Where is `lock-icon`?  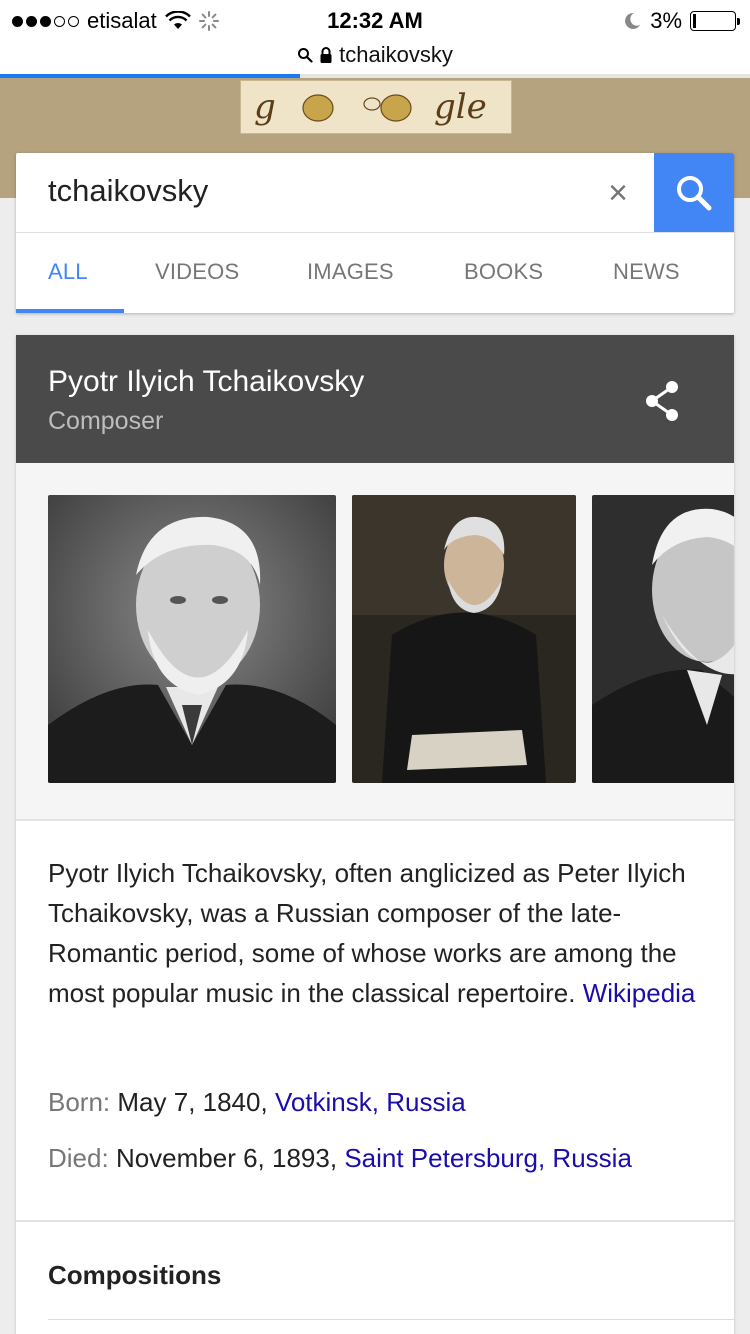
lock-icon is located at coordinates (326, 55).